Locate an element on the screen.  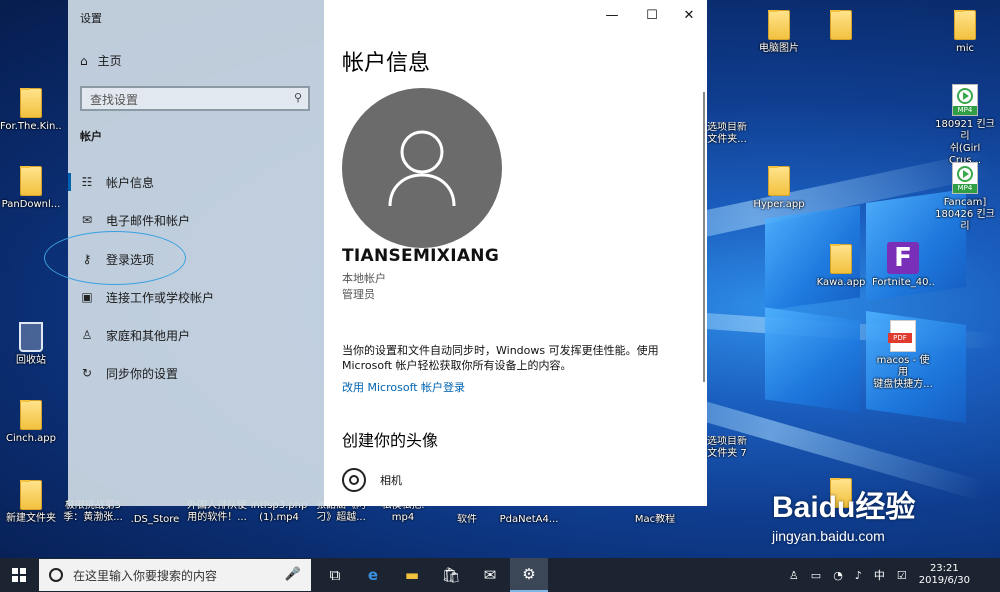
desktop-icon-label: 电脑图片 is located at coordinates (779, 48).